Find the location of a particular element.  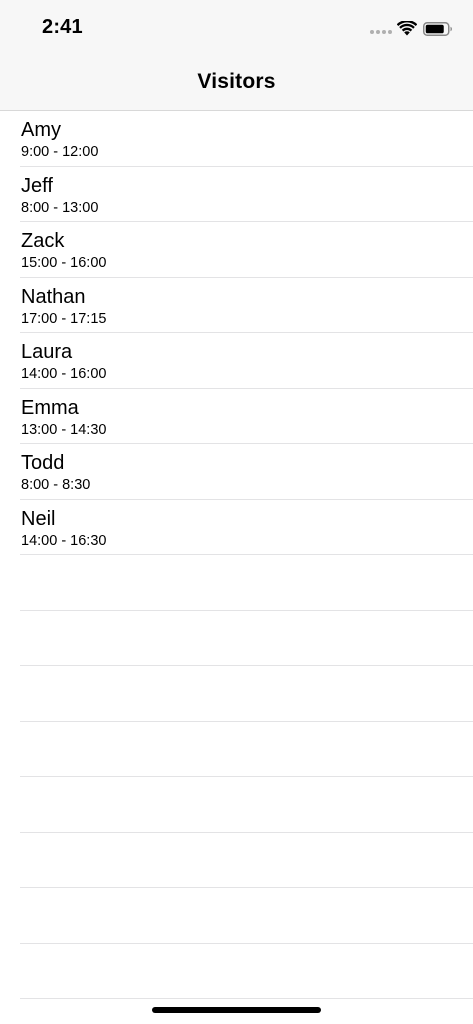

status-time: 2:41 is located at coordinates (62, 27).